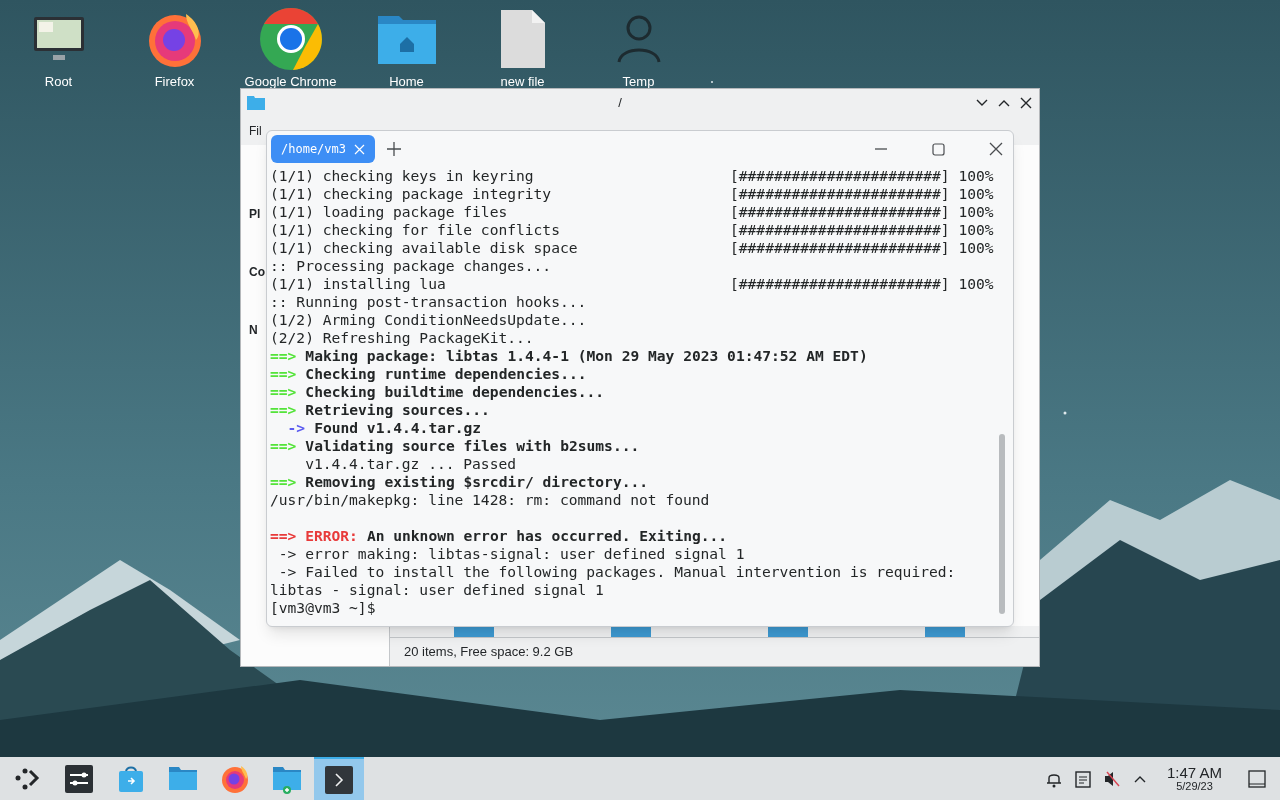  I want to click on menu-item: Fil, so click(255, 131).